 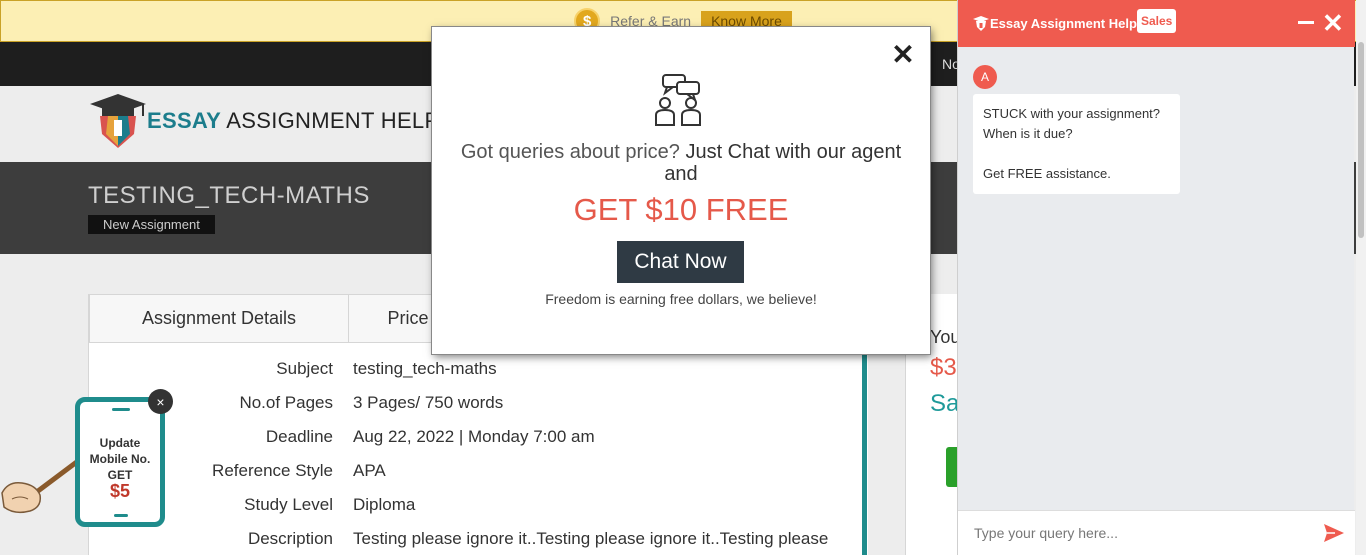 I want to click on detail-value: APA, so click(x=369, y=470).